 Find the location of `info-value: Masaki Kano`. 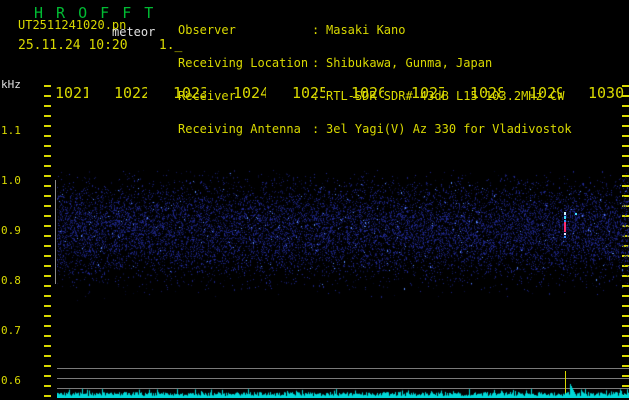

info-value: Masaki Kano is located at coordinates (366, 30).